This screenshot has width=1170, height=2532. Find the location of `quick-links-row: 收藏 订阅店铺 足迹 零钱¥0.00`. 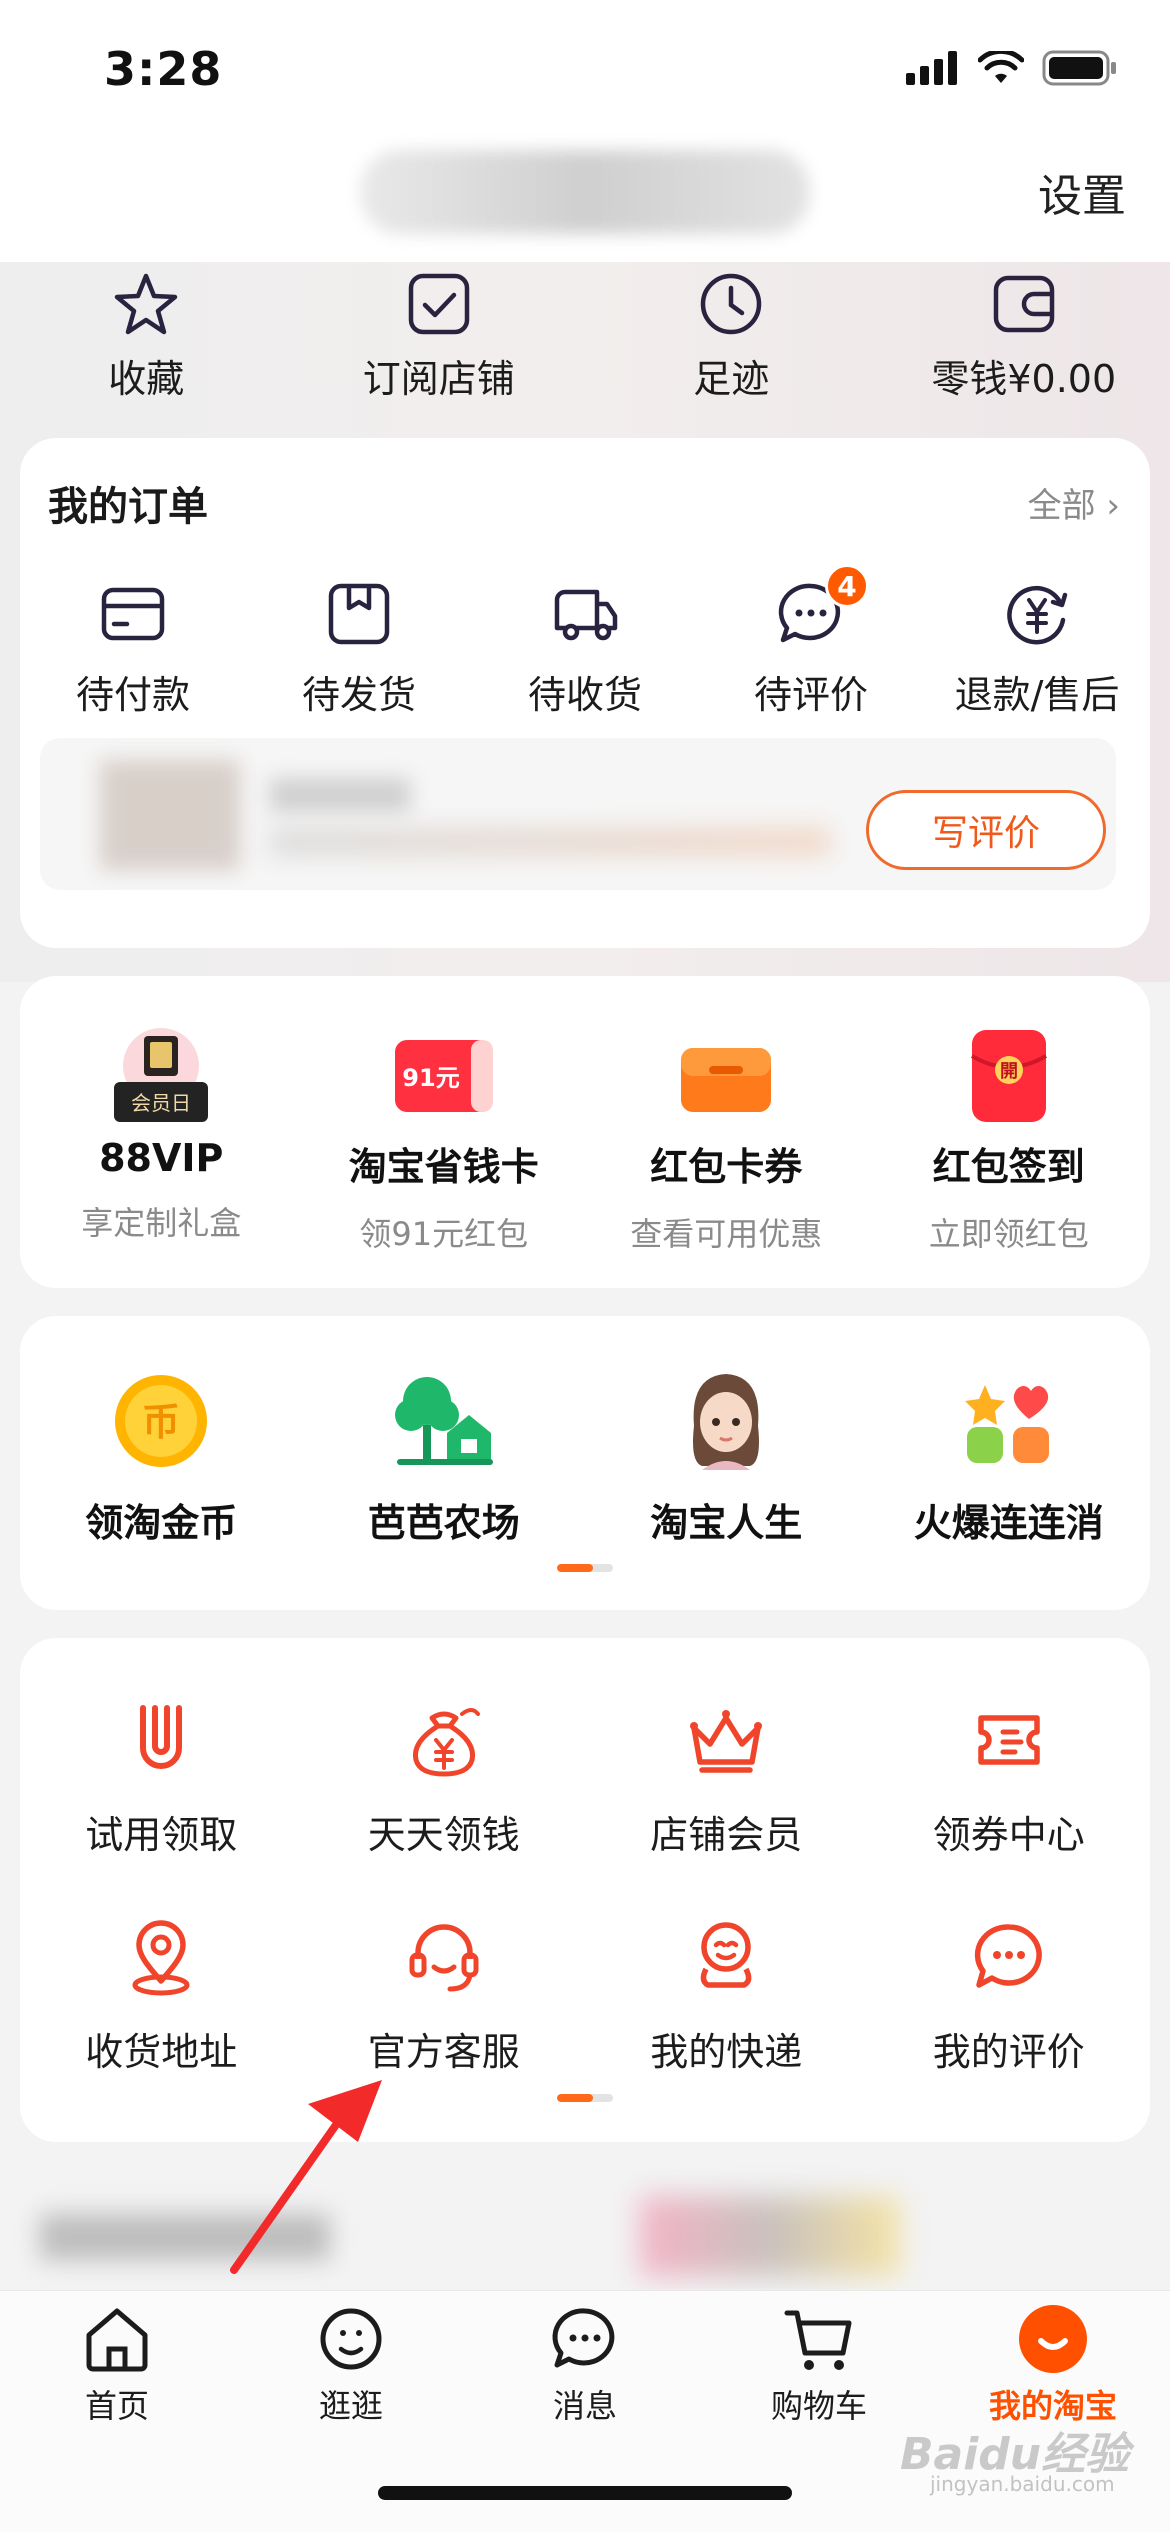

quick-links-row: 收藏 订阅店铺 足迹 零钱¥0.00 is located at coordinates (585, 343).